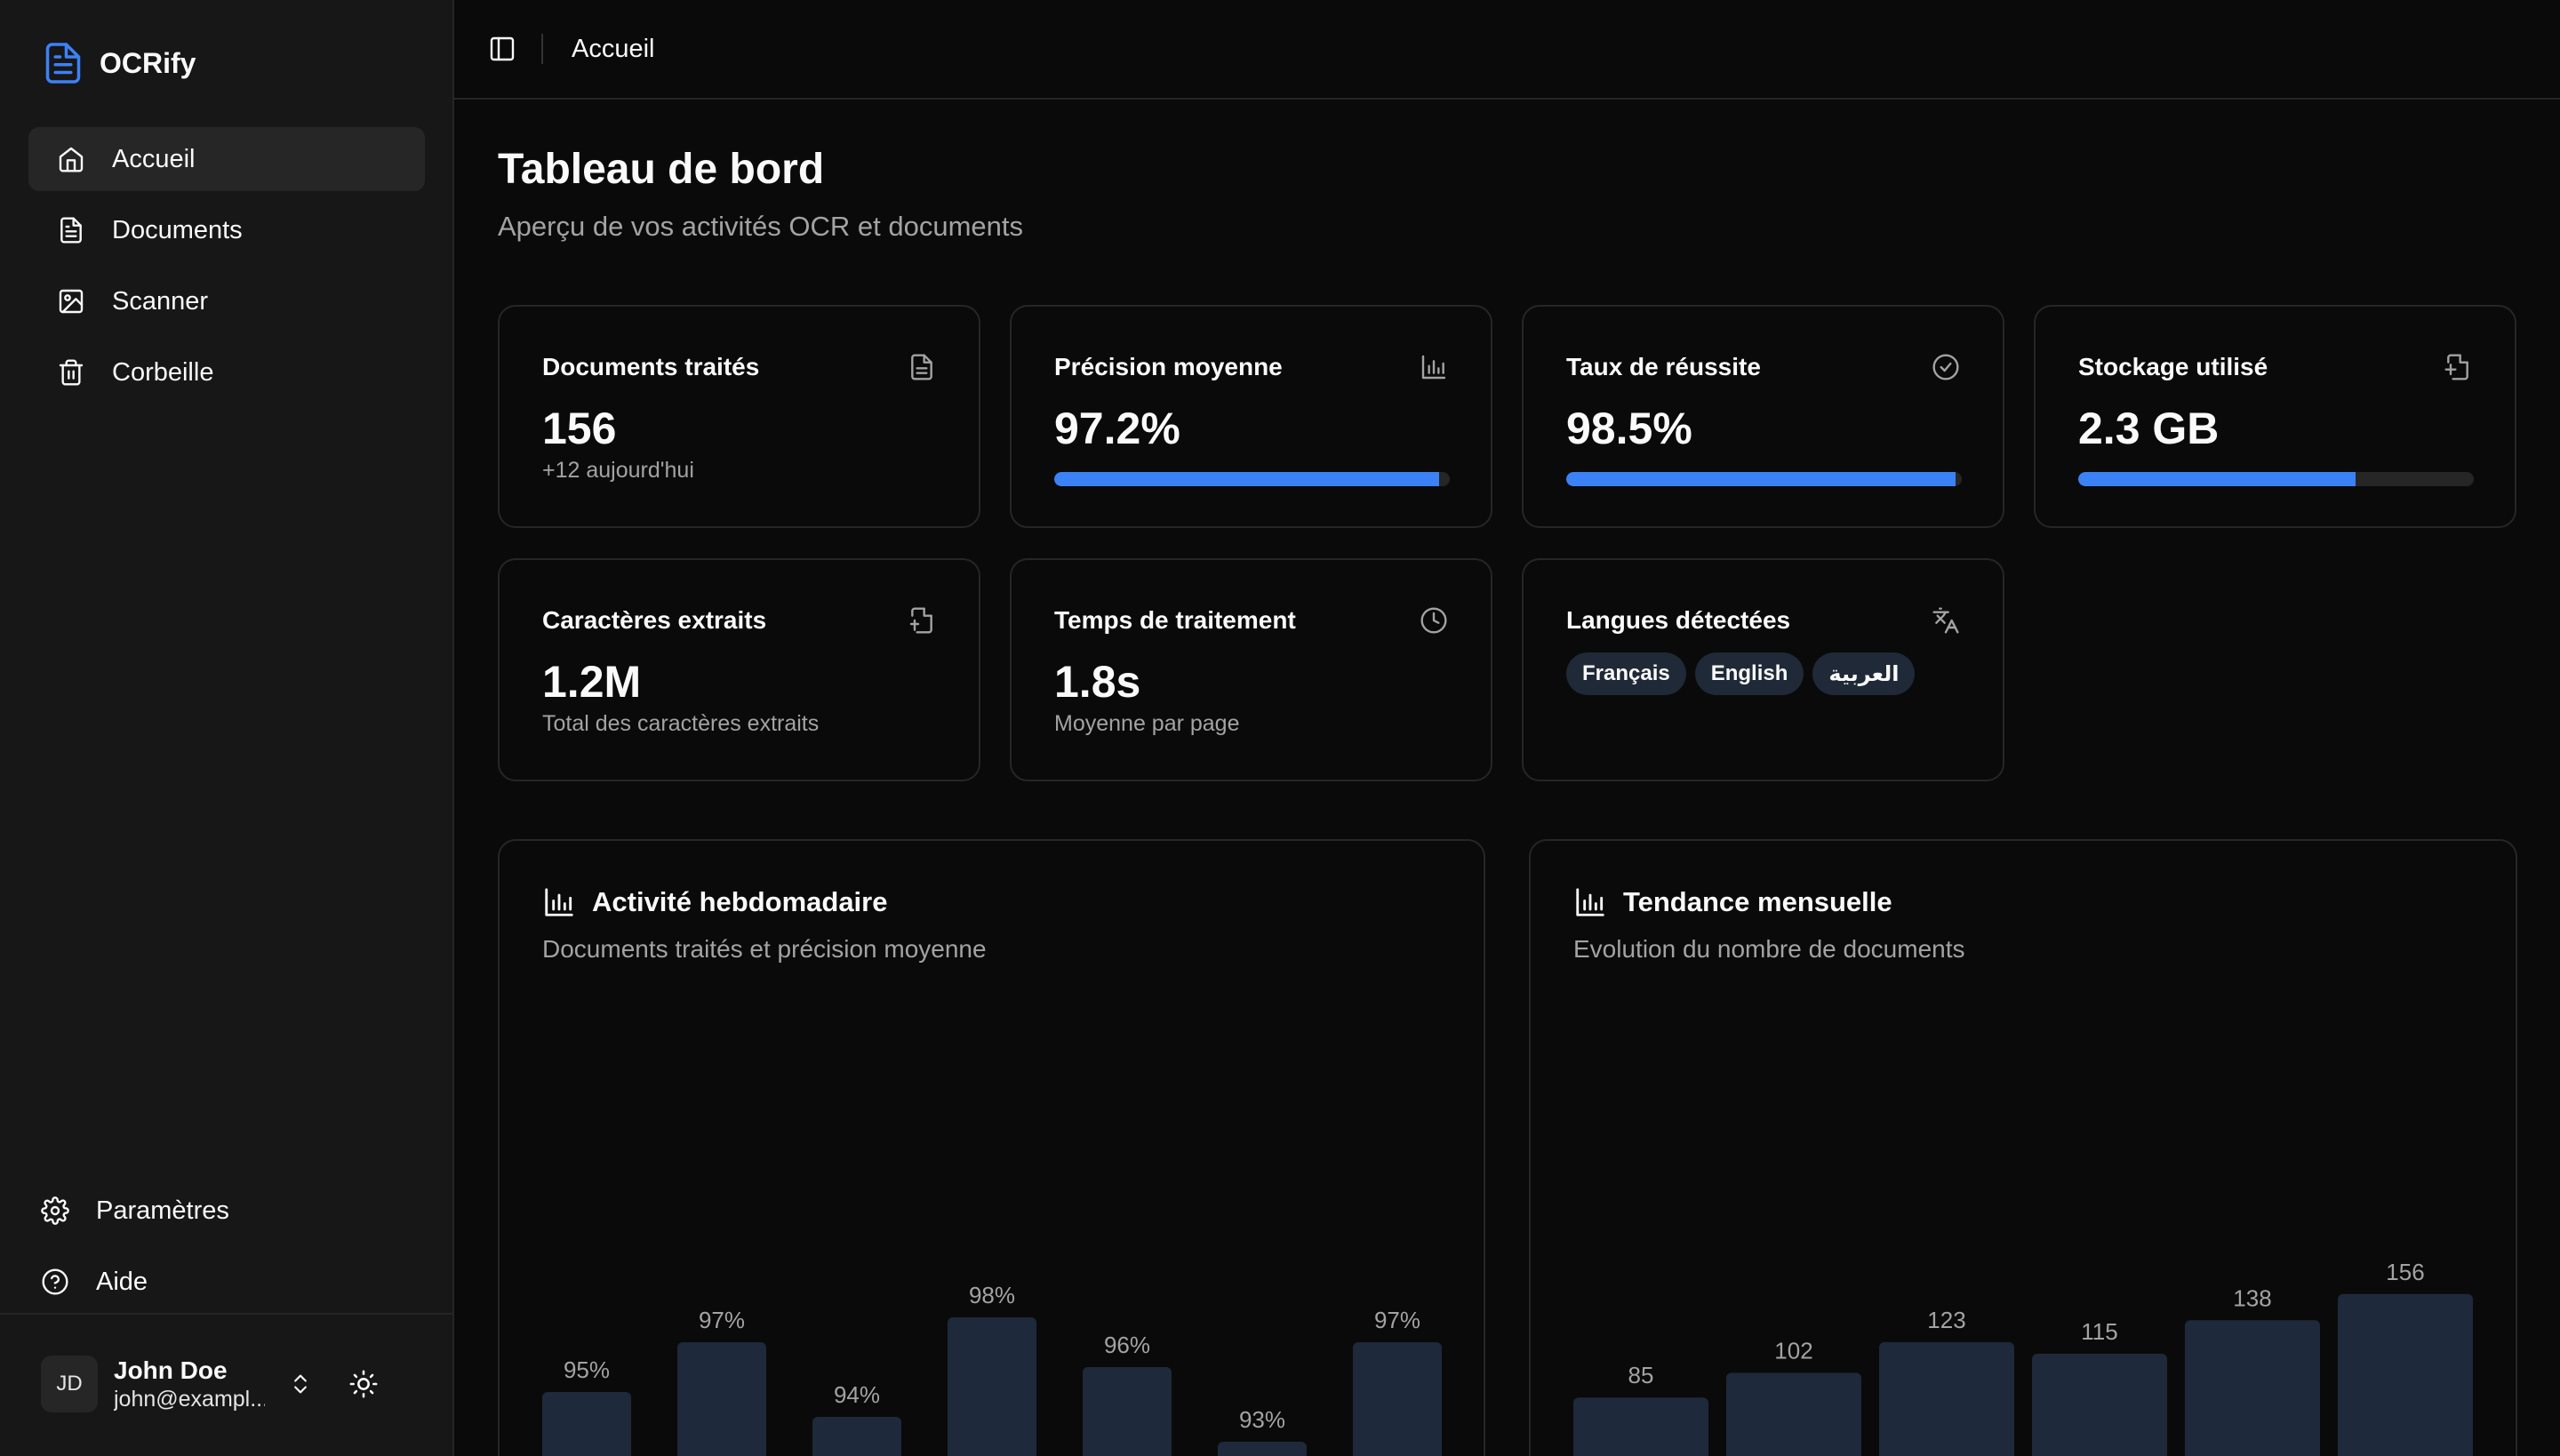 This screenshot has width=2560, height=1456. Describe the element at coordinates (1175, 620) in the screenshot. I see `stat-title: Temps de traitement` at that location.